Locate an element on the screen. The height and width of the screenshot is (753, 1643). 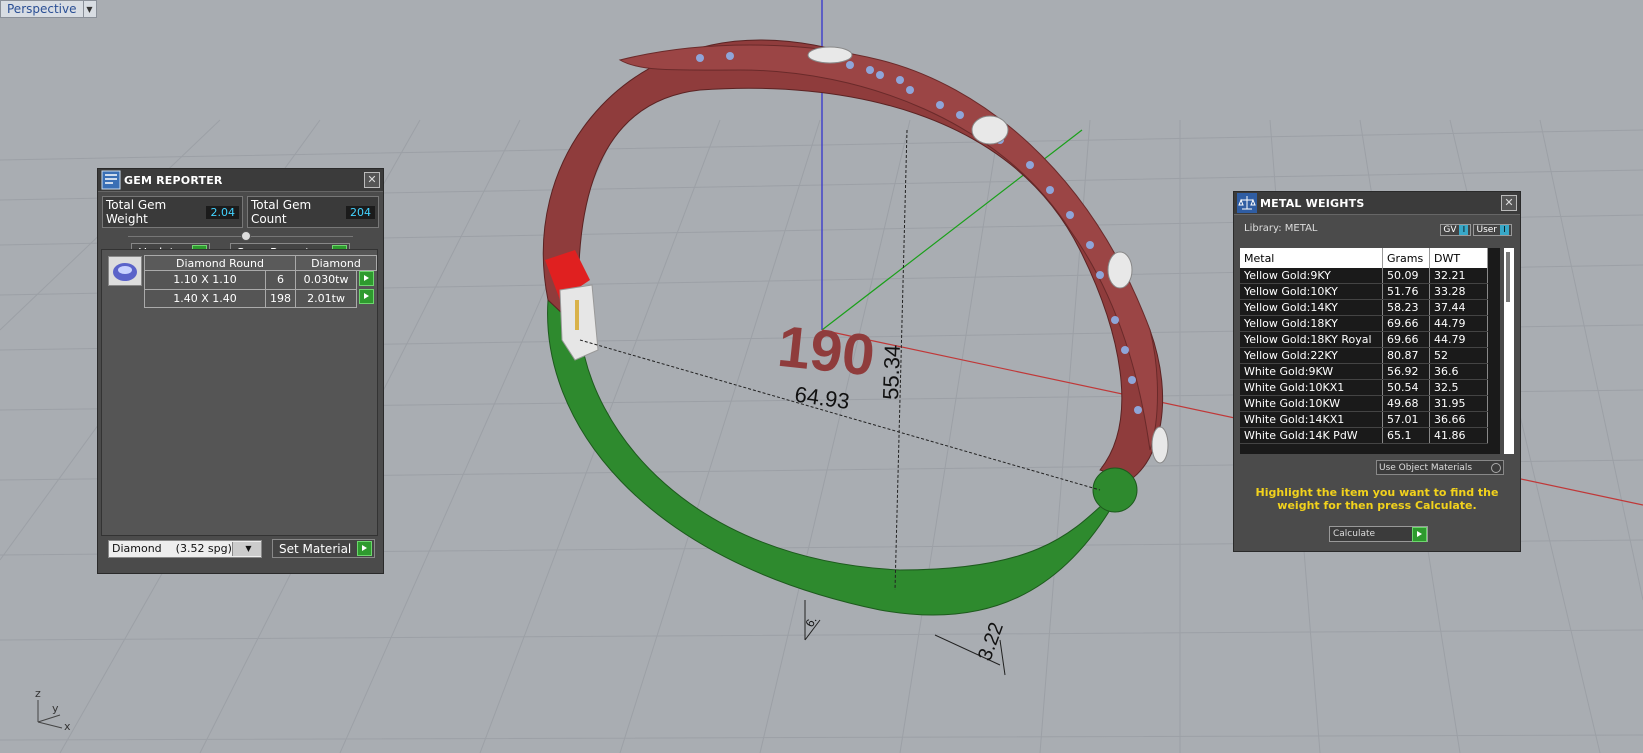
scrollbar-thumb is located at coordinates (1508, 277).